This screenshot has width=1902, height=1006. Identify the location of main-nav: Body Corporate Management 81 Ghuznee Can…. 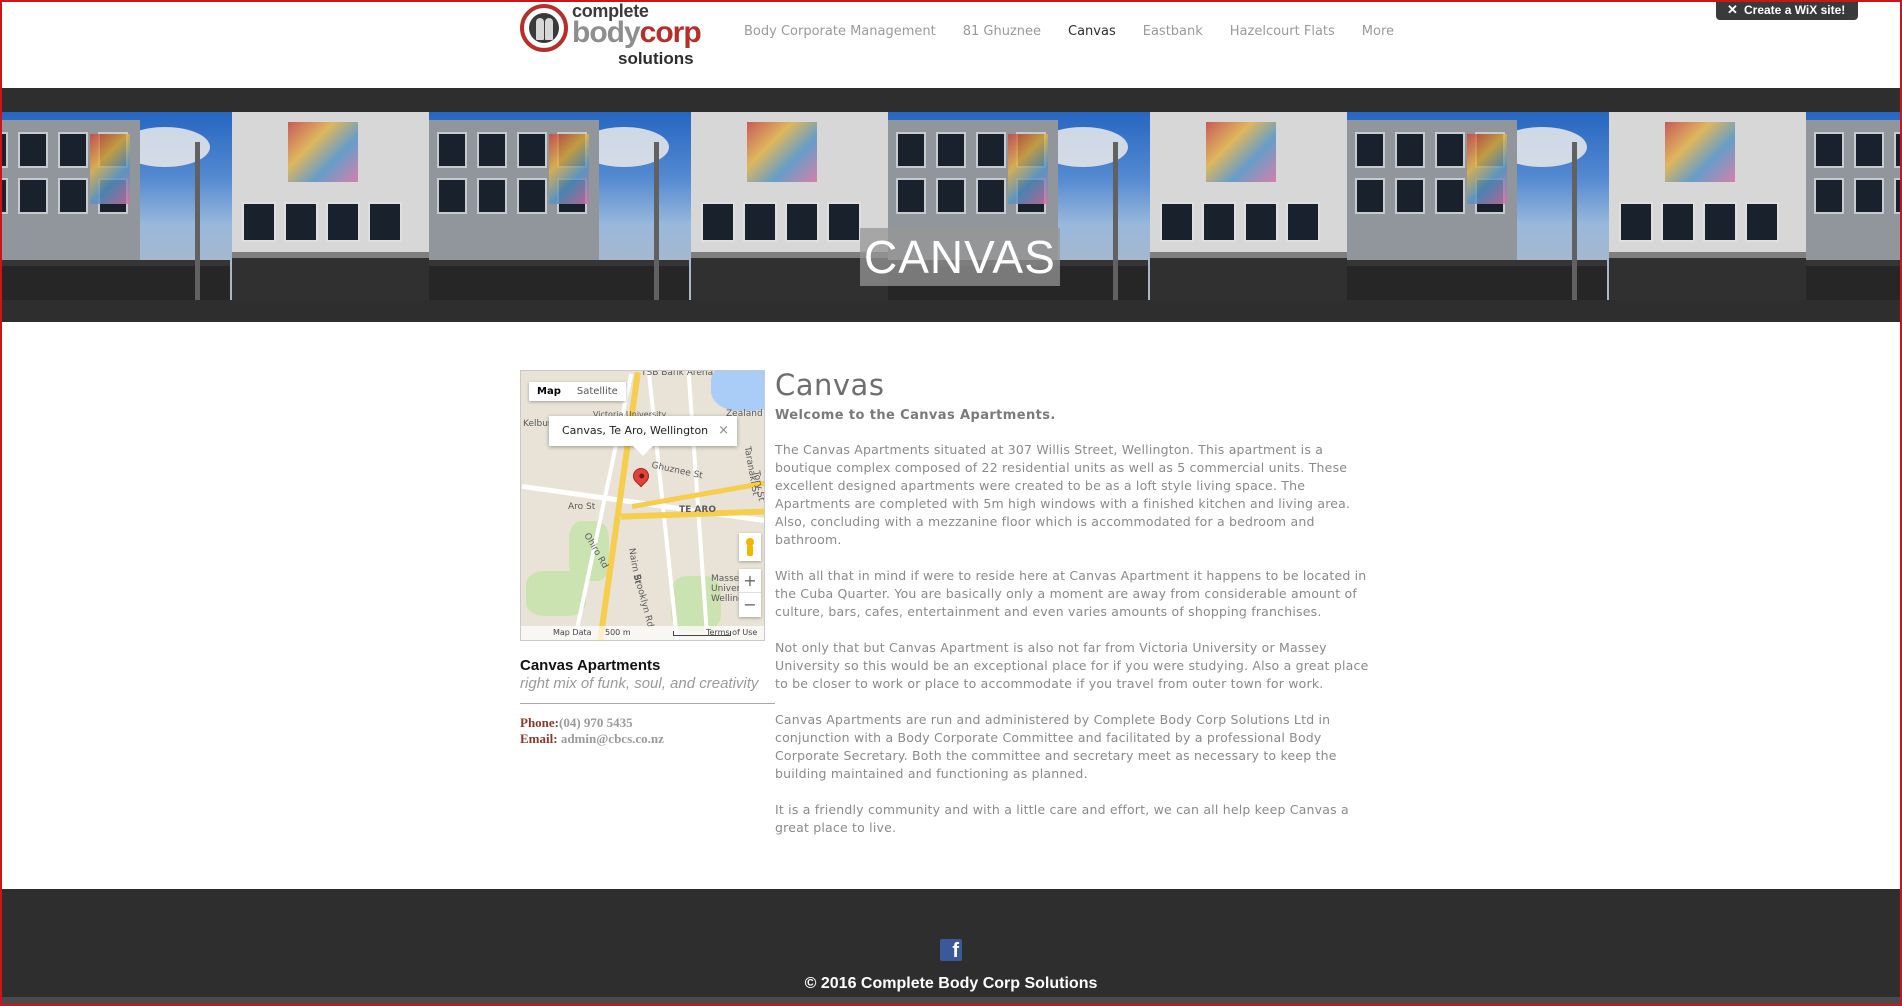
(1082, 31).